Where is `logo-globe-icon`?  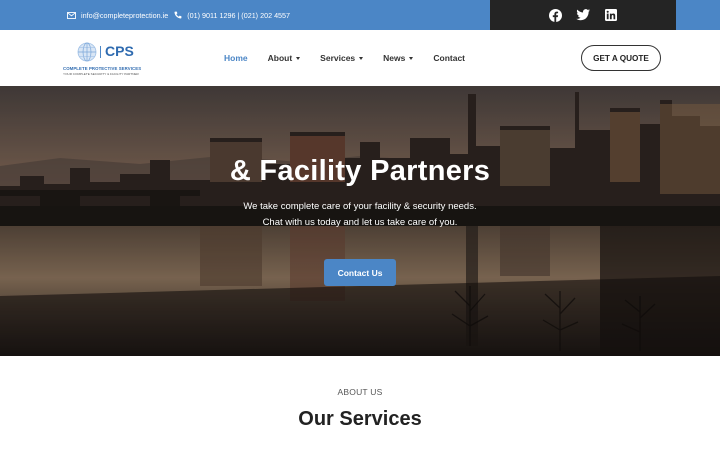
logo-globe-icon is located at coordinates (87, 52).